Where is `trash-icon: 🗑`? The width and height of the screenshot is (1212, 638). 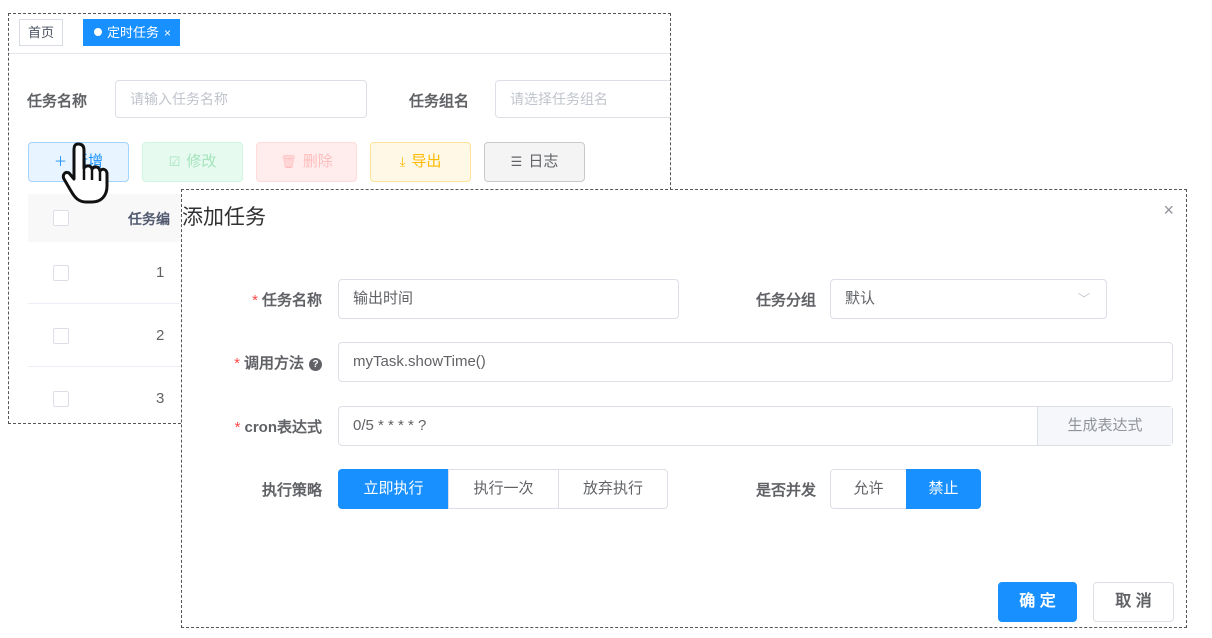 trash-icon: 🗑 is located at coordinates (288, 161).